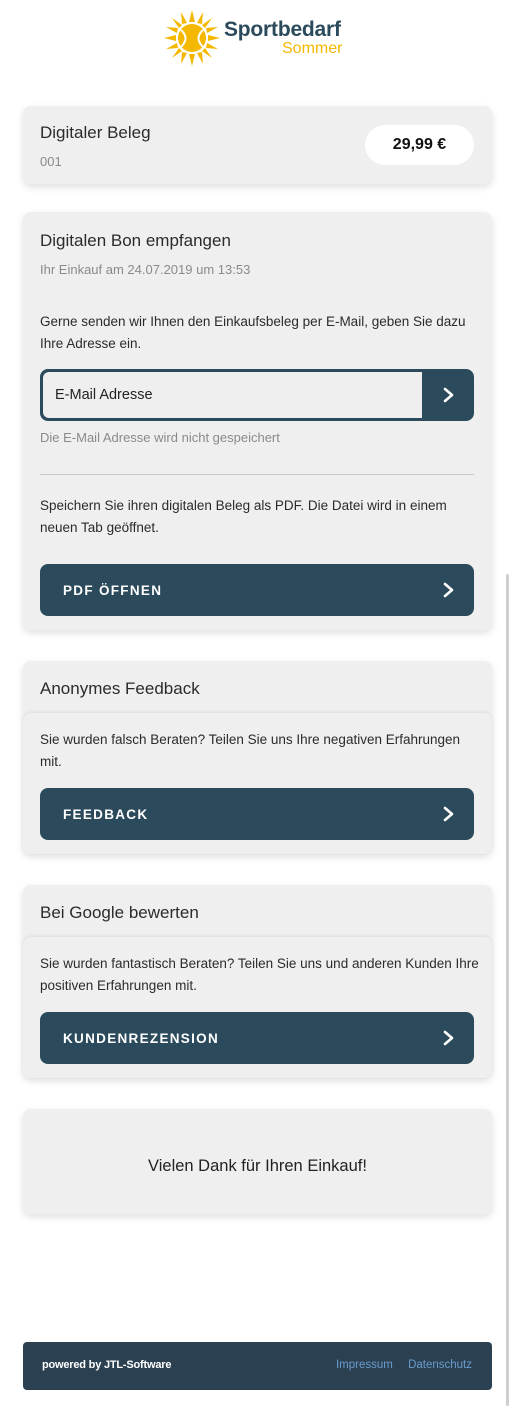  Describe the element at coordinates (507, 990) in the screenshot. I see `scrollbar` at that location.